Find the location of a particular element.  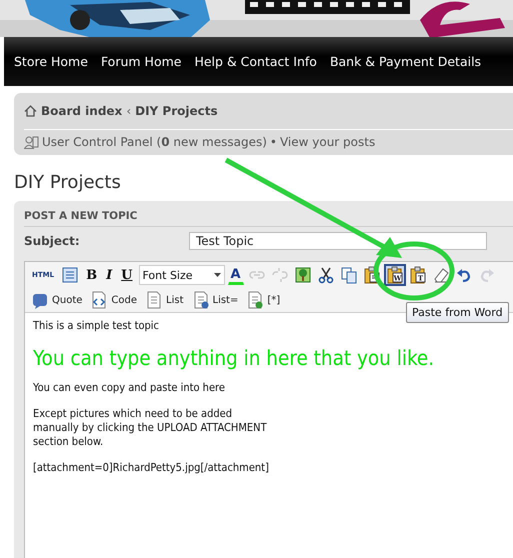

font-color-button: A is located at coordinates (236, 275).